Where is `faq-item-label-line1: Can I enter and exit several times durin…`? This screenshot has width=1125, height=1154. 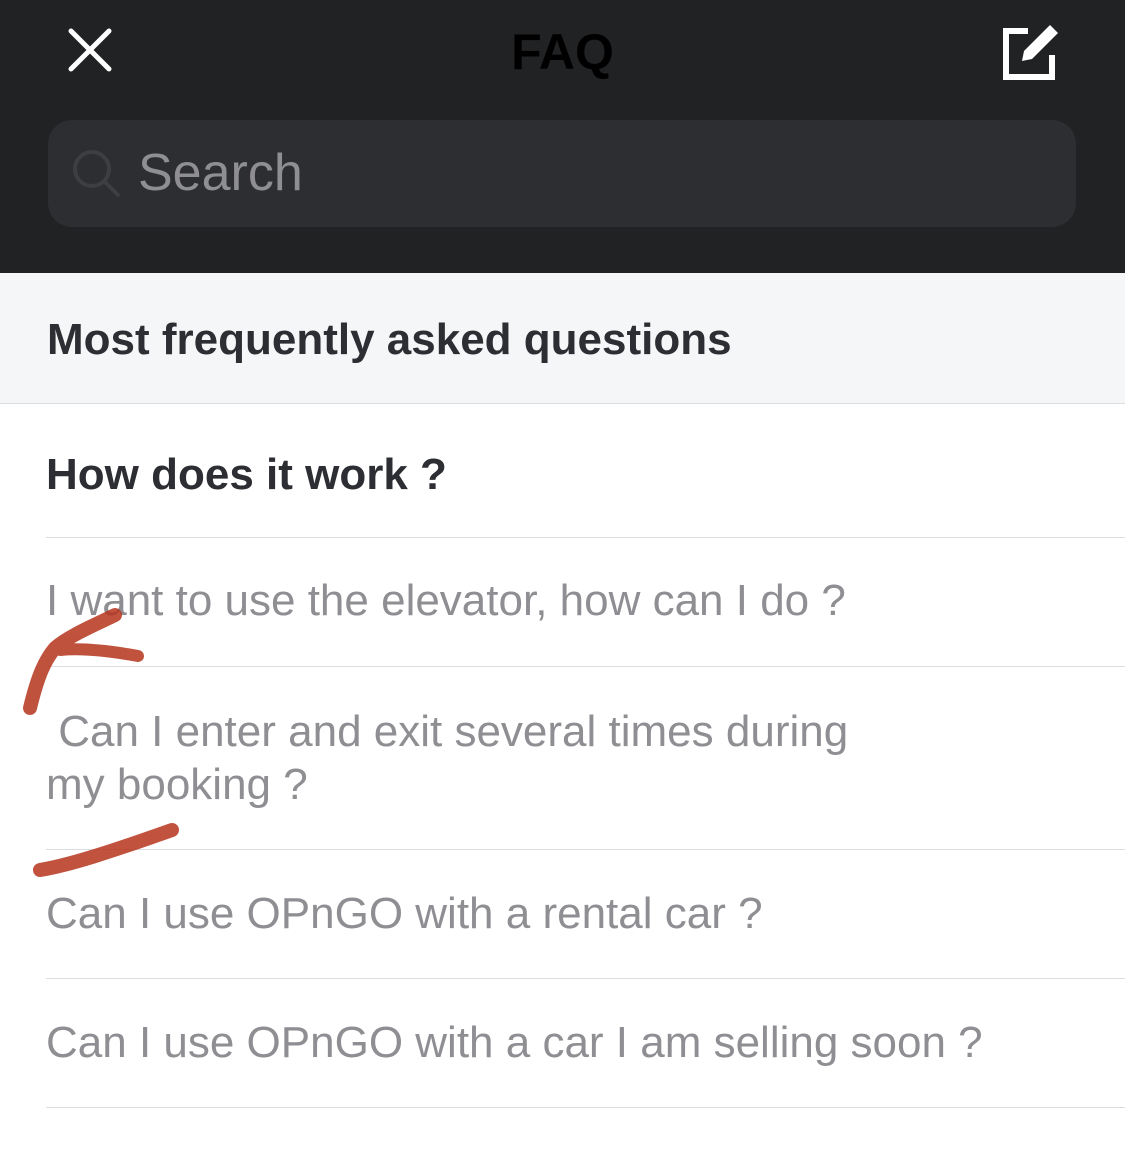 faq-item-label-line1: Can I enter and exit several times durin… is located at coordinates (447, 731).